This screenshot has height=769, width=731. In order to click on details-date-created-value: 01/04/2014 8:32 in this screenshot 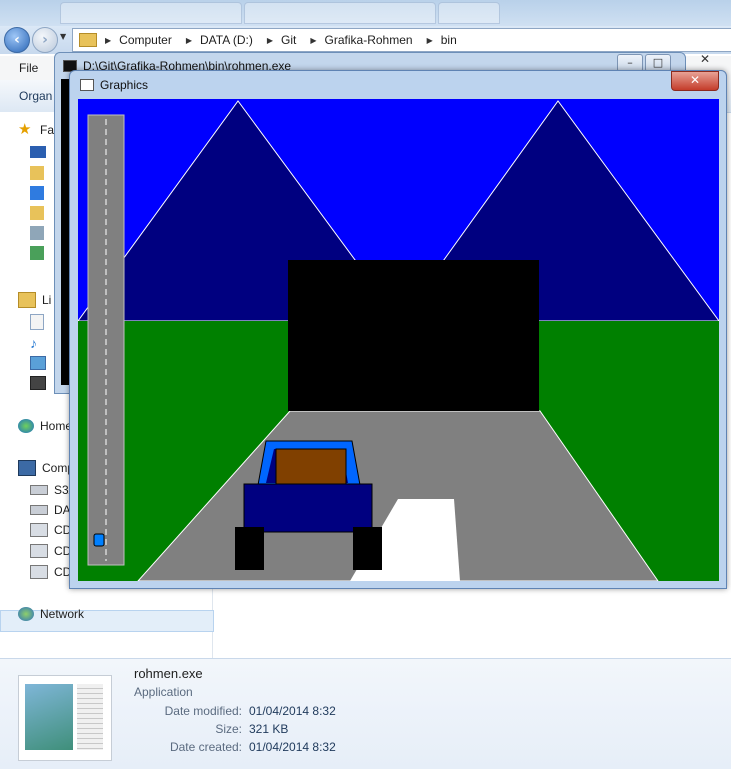, I will do `click(292, 747)`.